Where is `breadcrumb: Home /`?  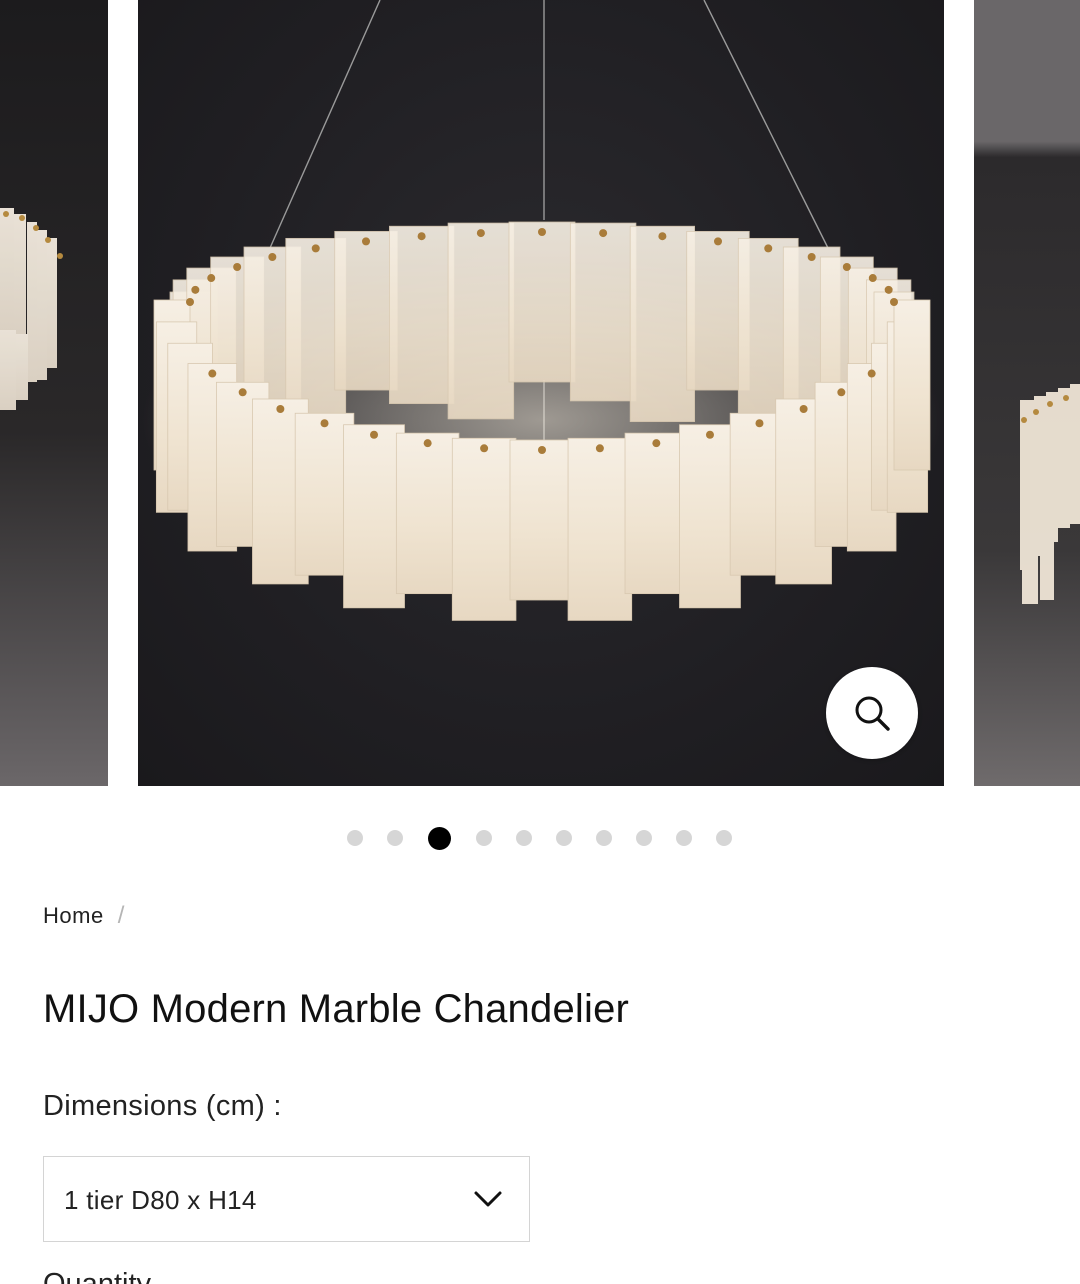
breadcrumb: Home / is located at coordinates (84, 916).